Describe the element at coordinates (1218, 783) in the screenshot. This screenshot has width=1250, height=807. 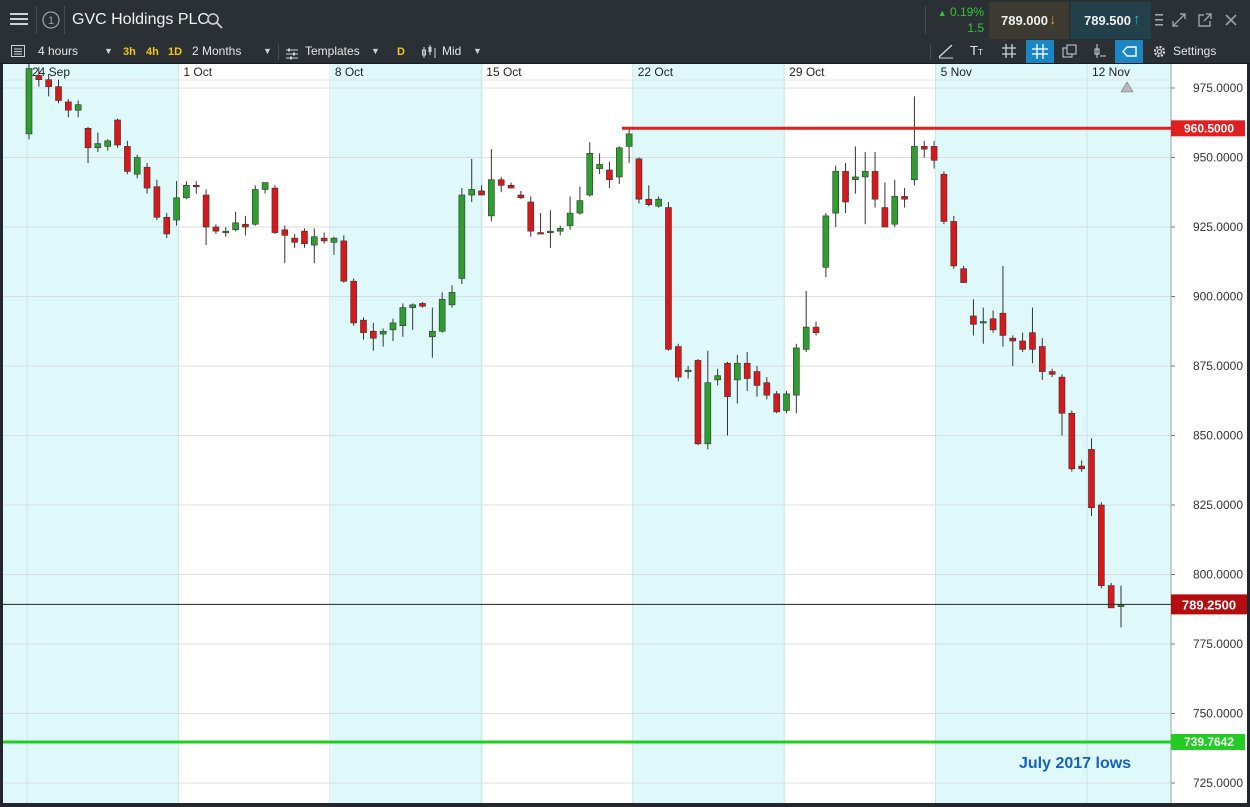
I see `y-tick-label: 725.0000` at that location.